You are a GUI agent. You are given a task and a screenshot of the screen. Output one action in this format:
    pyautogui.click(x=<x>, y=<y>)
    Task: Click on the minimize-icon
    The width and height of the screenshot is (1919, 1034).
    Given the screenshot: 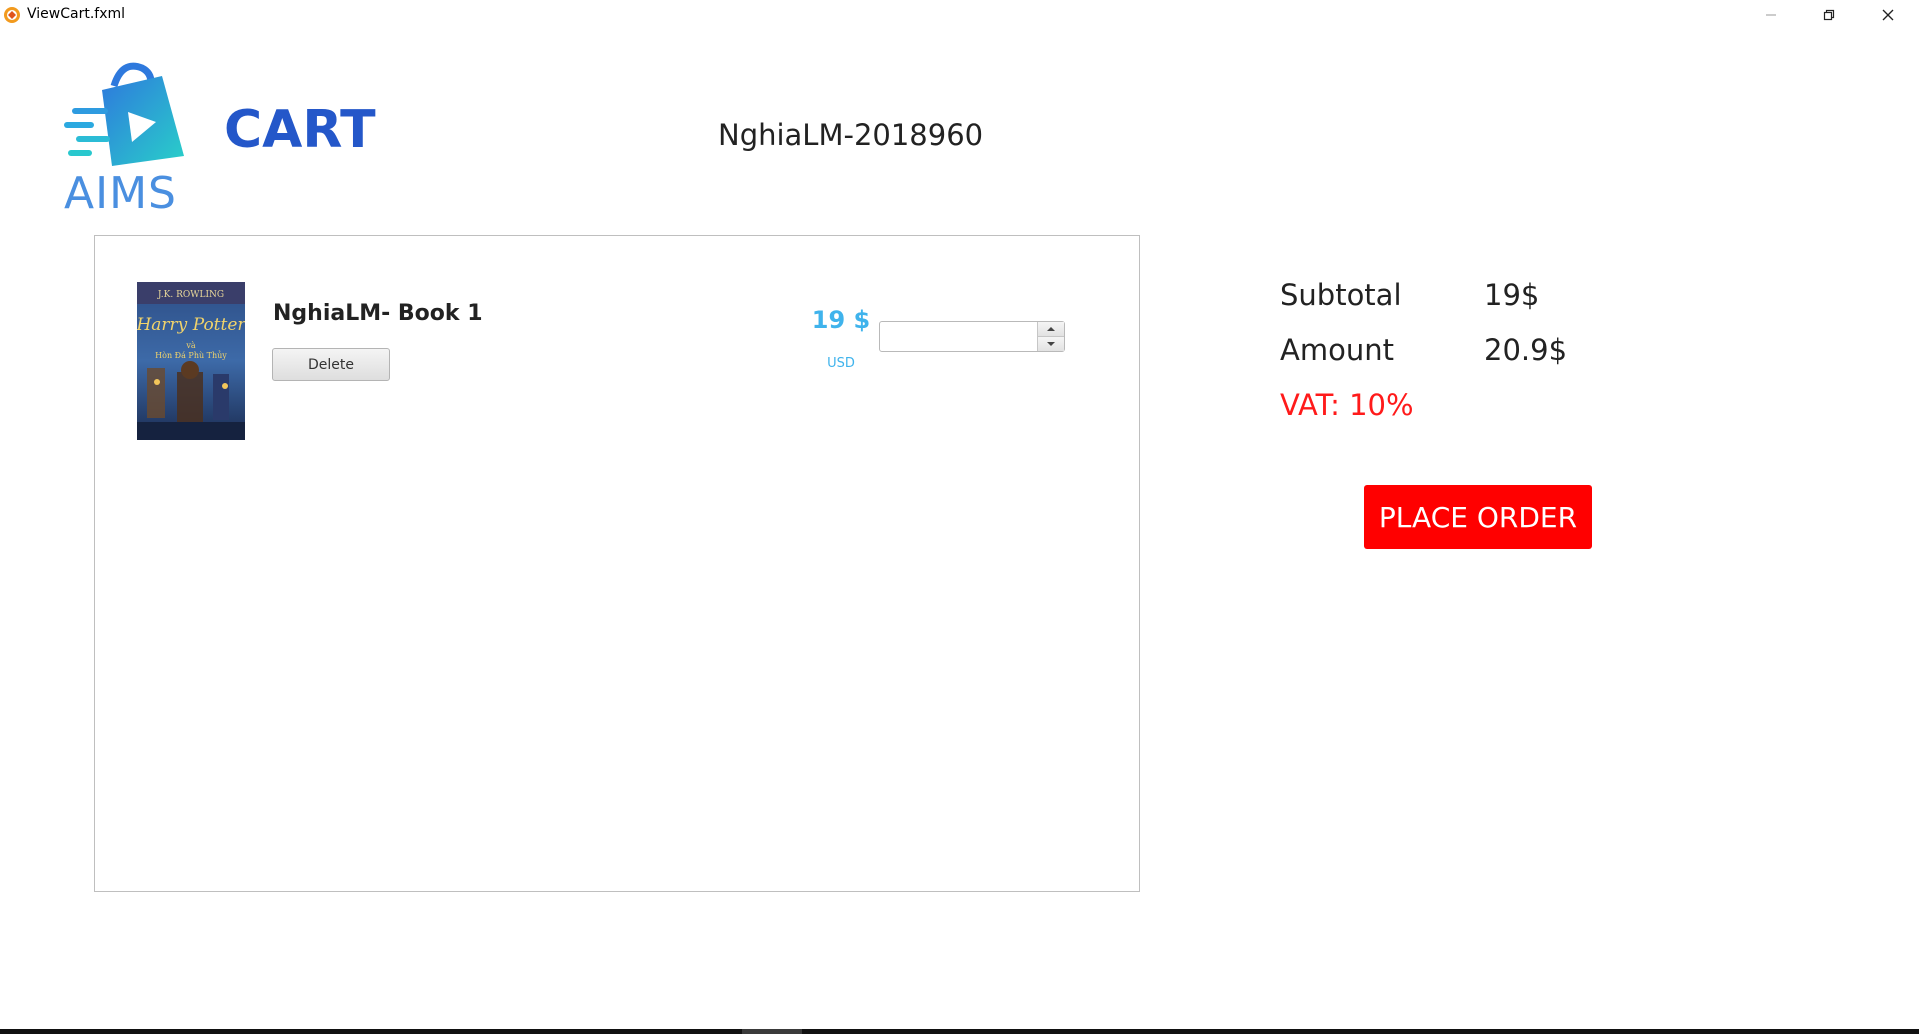 What is the action you would take?
    pyautogui.click(x=1771, y=15)
    